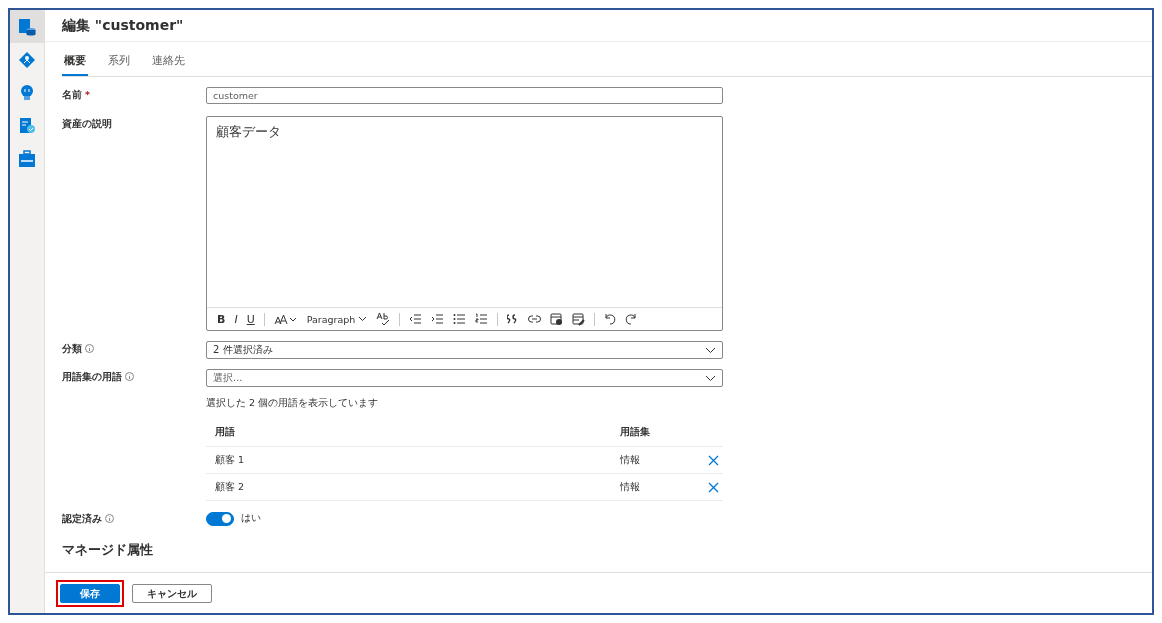 The image size is (1162, 623). What do you see at coordinates (82, 519) in the screenshot?
I see `field-label: 認定済み` at bounding box center [82, 519].